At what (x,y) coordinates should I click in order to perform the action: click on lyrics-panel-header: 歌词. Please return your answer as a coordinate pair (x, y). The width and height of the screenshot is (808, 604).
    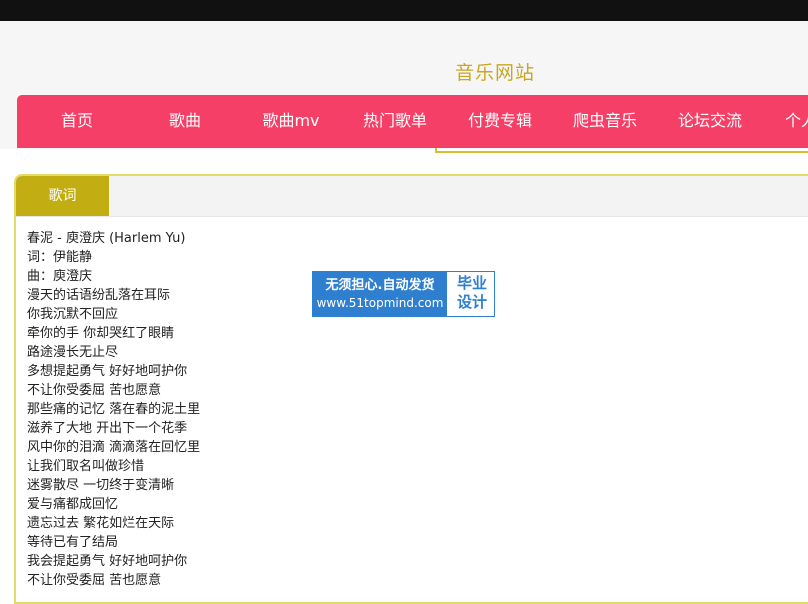
    Looking at the image, I should click on (412, 196).